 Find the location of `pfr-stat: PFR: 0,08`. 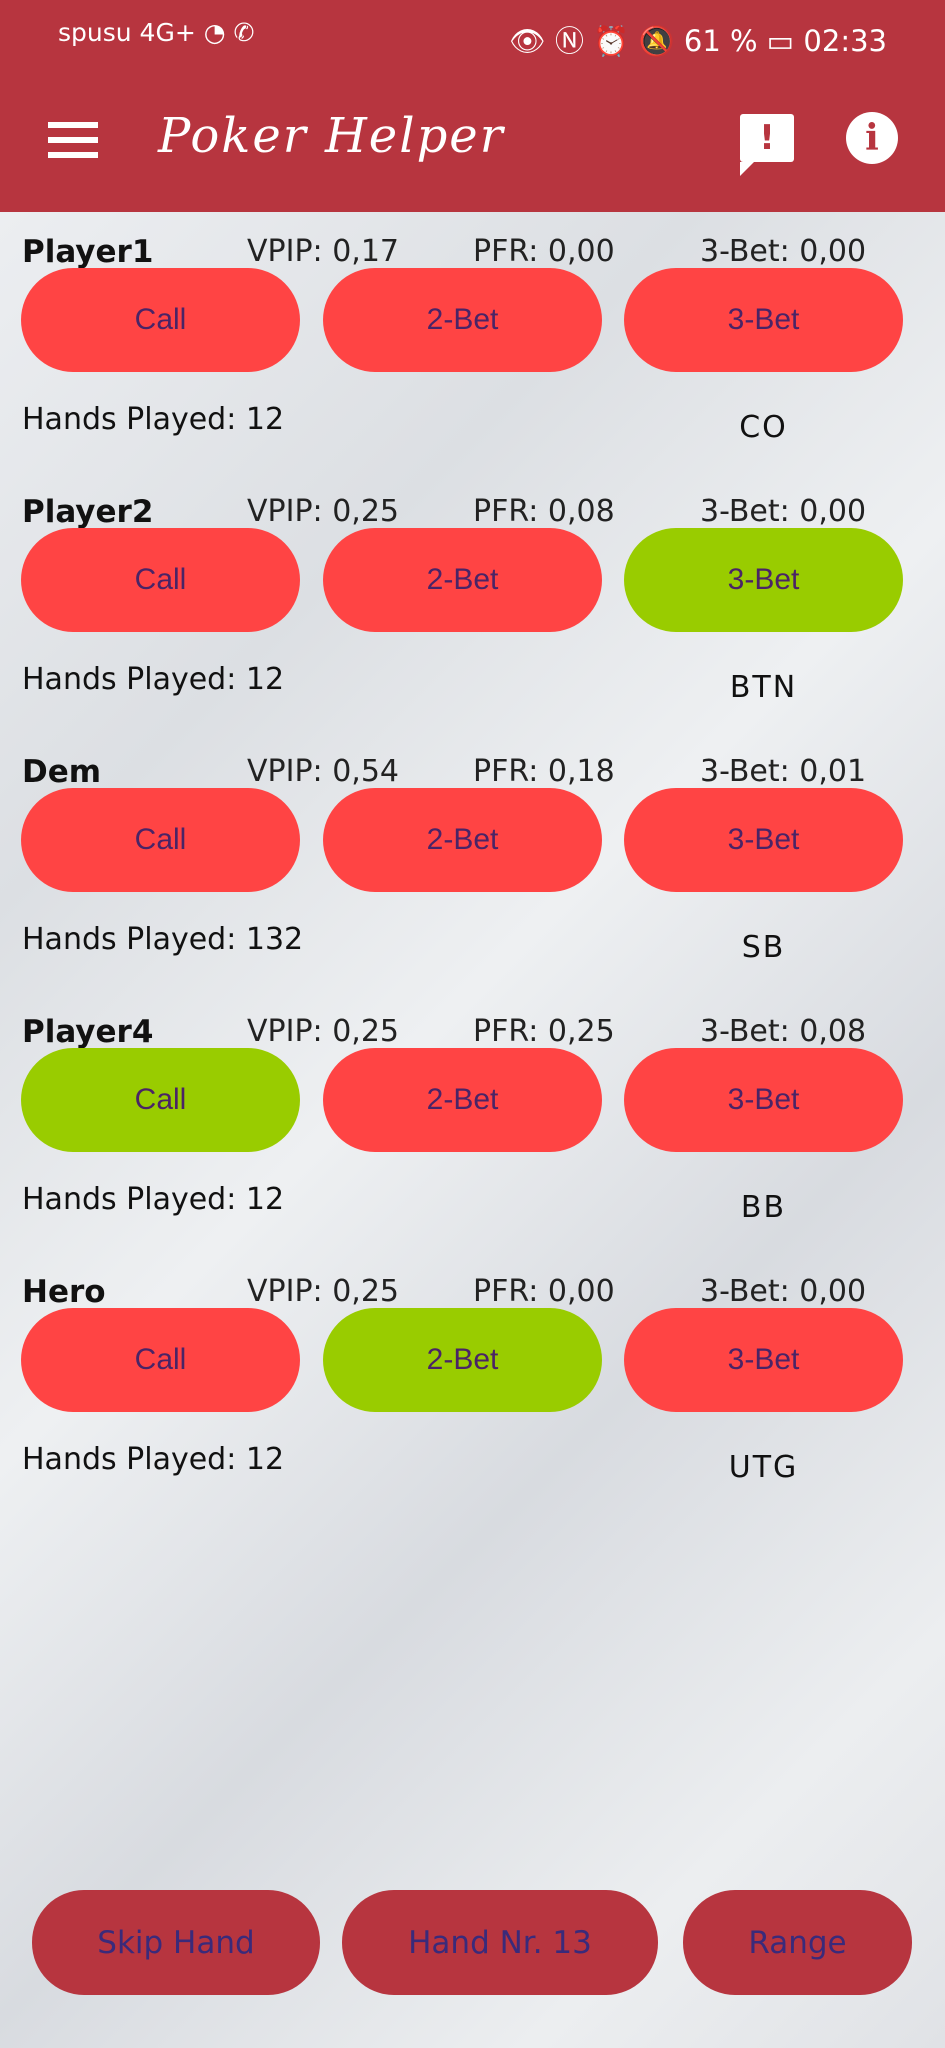

pfr-stat: PFR: 0,08 is located at coordinates (544, 511).